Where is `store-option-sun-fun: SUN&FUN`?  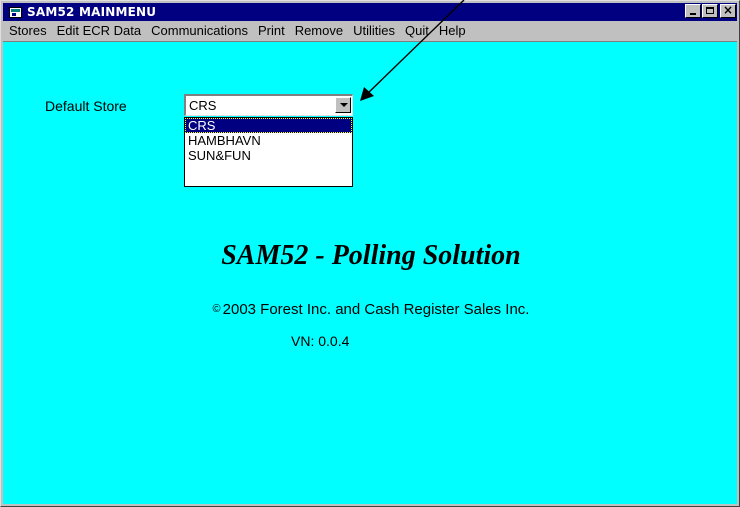
store-option-sun-fun: SUN&FUN is located at coordinates (268, 155).